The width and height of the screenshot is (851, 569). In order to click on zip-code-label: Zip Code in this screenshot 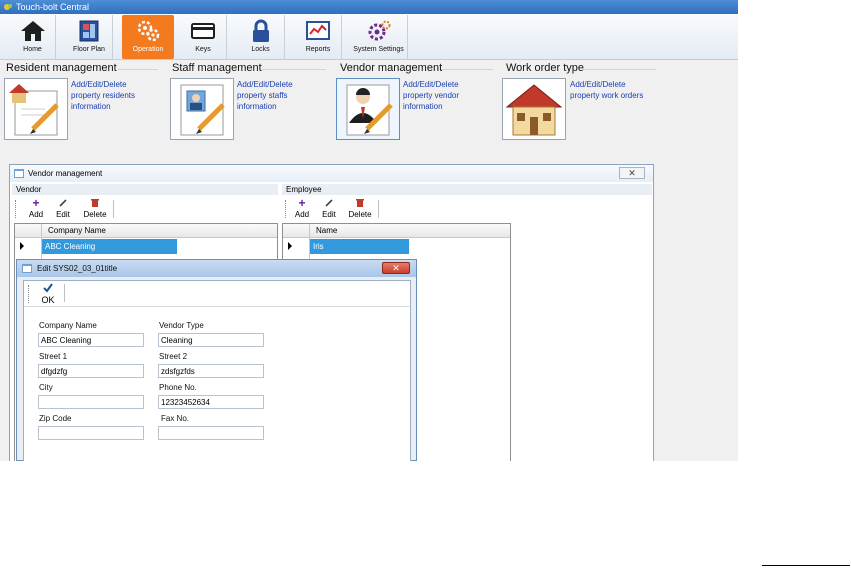, I will do `click(55, 418)`.